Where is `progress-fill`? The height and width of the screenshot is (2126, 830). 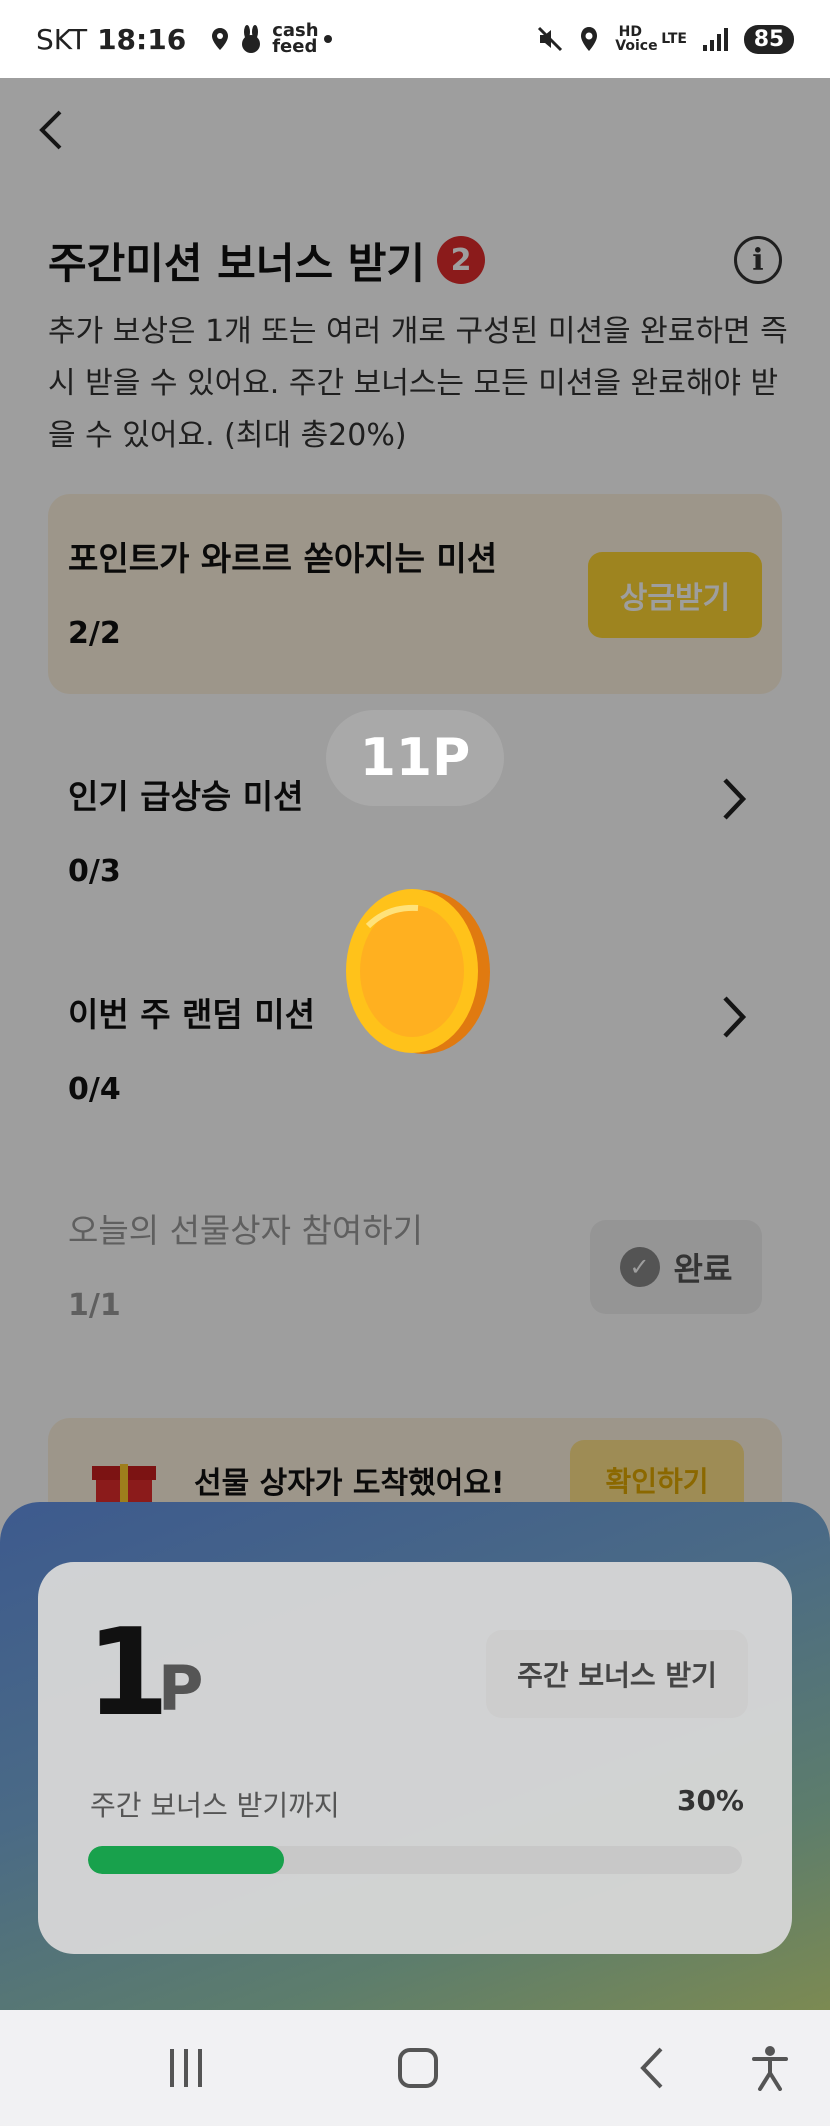 progress-fill is located at coordinates (186, 1860).